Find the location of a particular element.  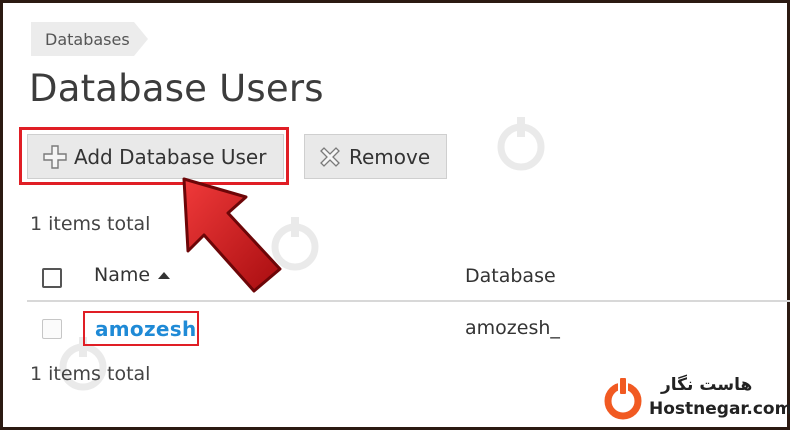

items-total-bottom: 1 items total is located at coordinates (90, 374).